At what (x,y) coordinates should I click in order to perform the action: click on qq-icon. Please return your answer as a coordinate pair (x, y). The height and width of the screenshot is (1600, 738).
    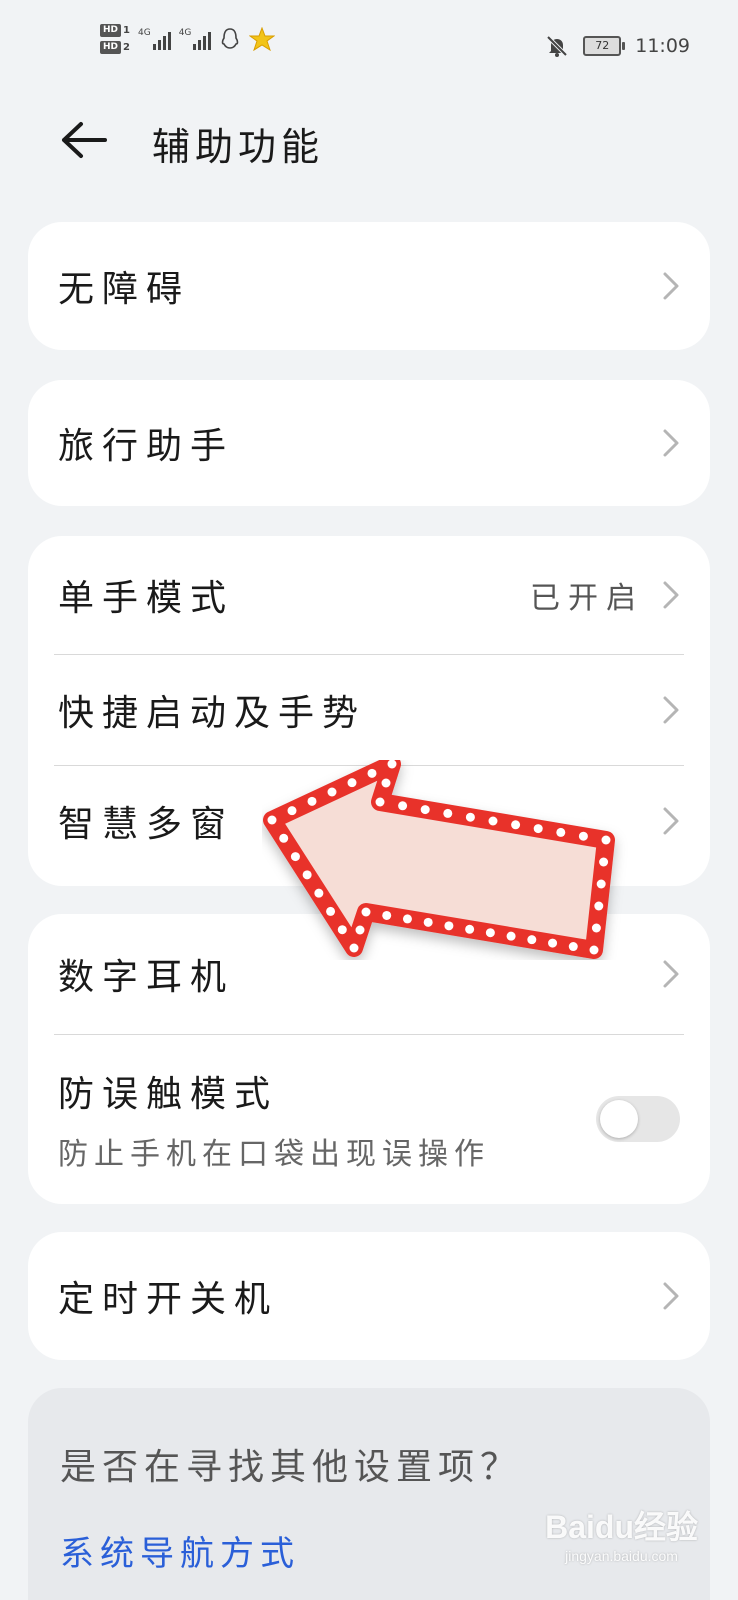
    Looking at the image, I should click on (230, 38).